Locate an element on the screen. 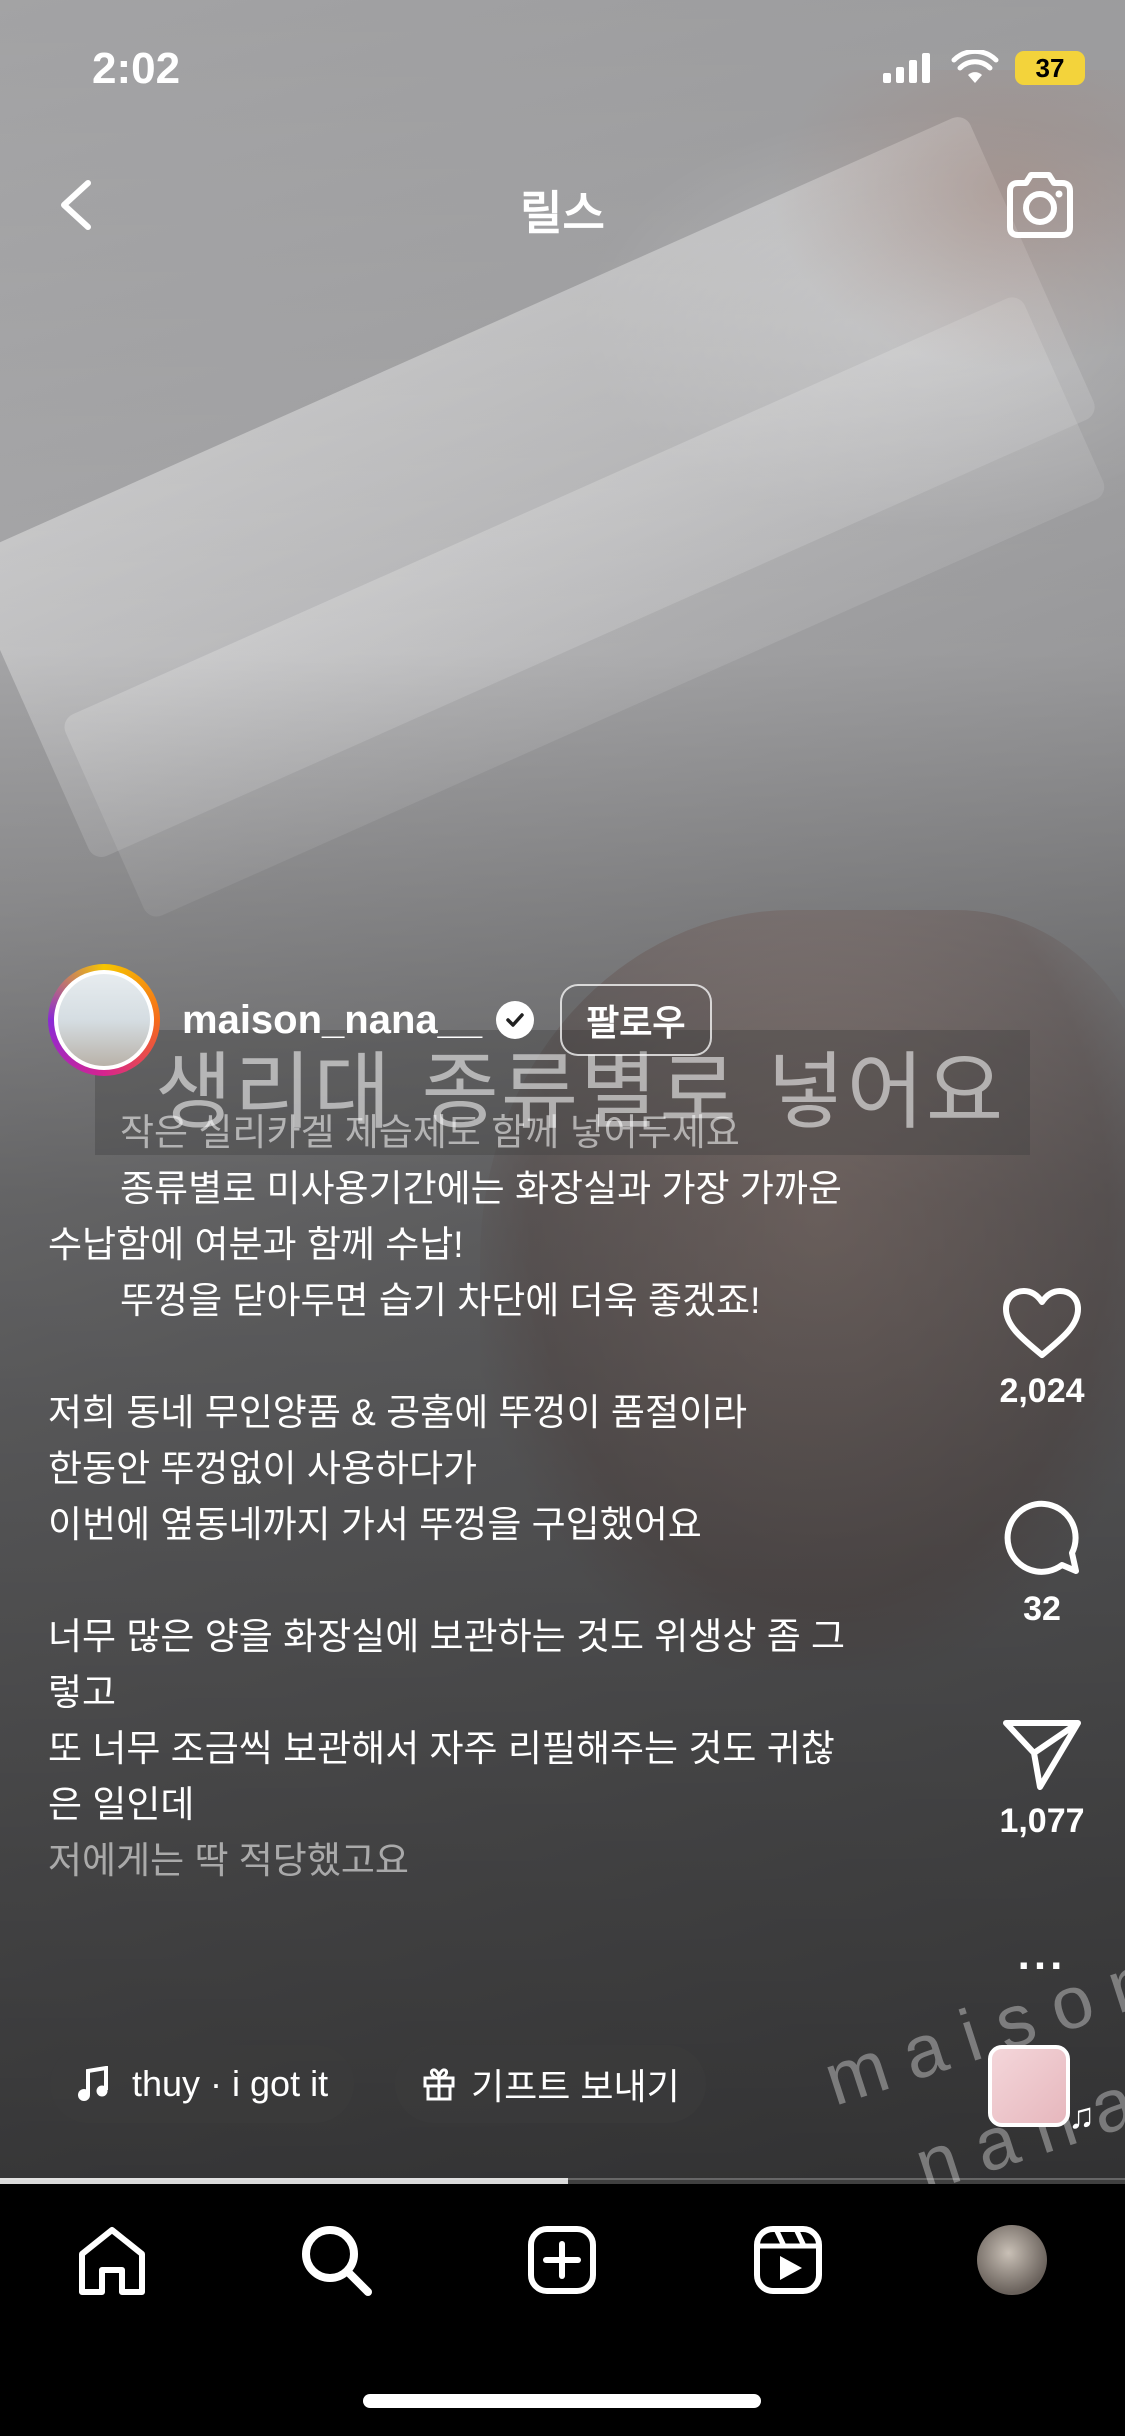  wifi-icon is located at coordinates (975, 66).